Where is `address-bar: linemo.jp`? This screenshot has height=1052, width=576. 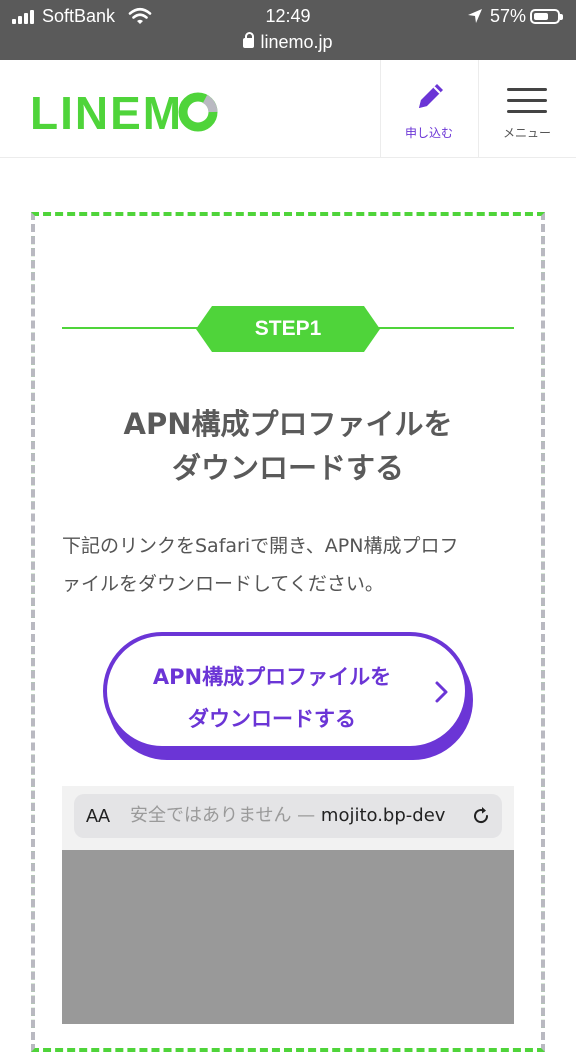
address-bar: linemo.jp is located at coordinates (288, 42).